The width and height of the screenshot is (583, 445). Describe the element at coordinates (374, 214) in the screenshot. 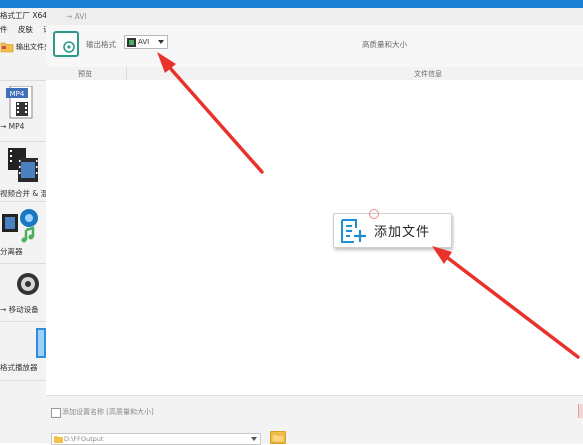

I see `mouse-click-indicator` at that location.